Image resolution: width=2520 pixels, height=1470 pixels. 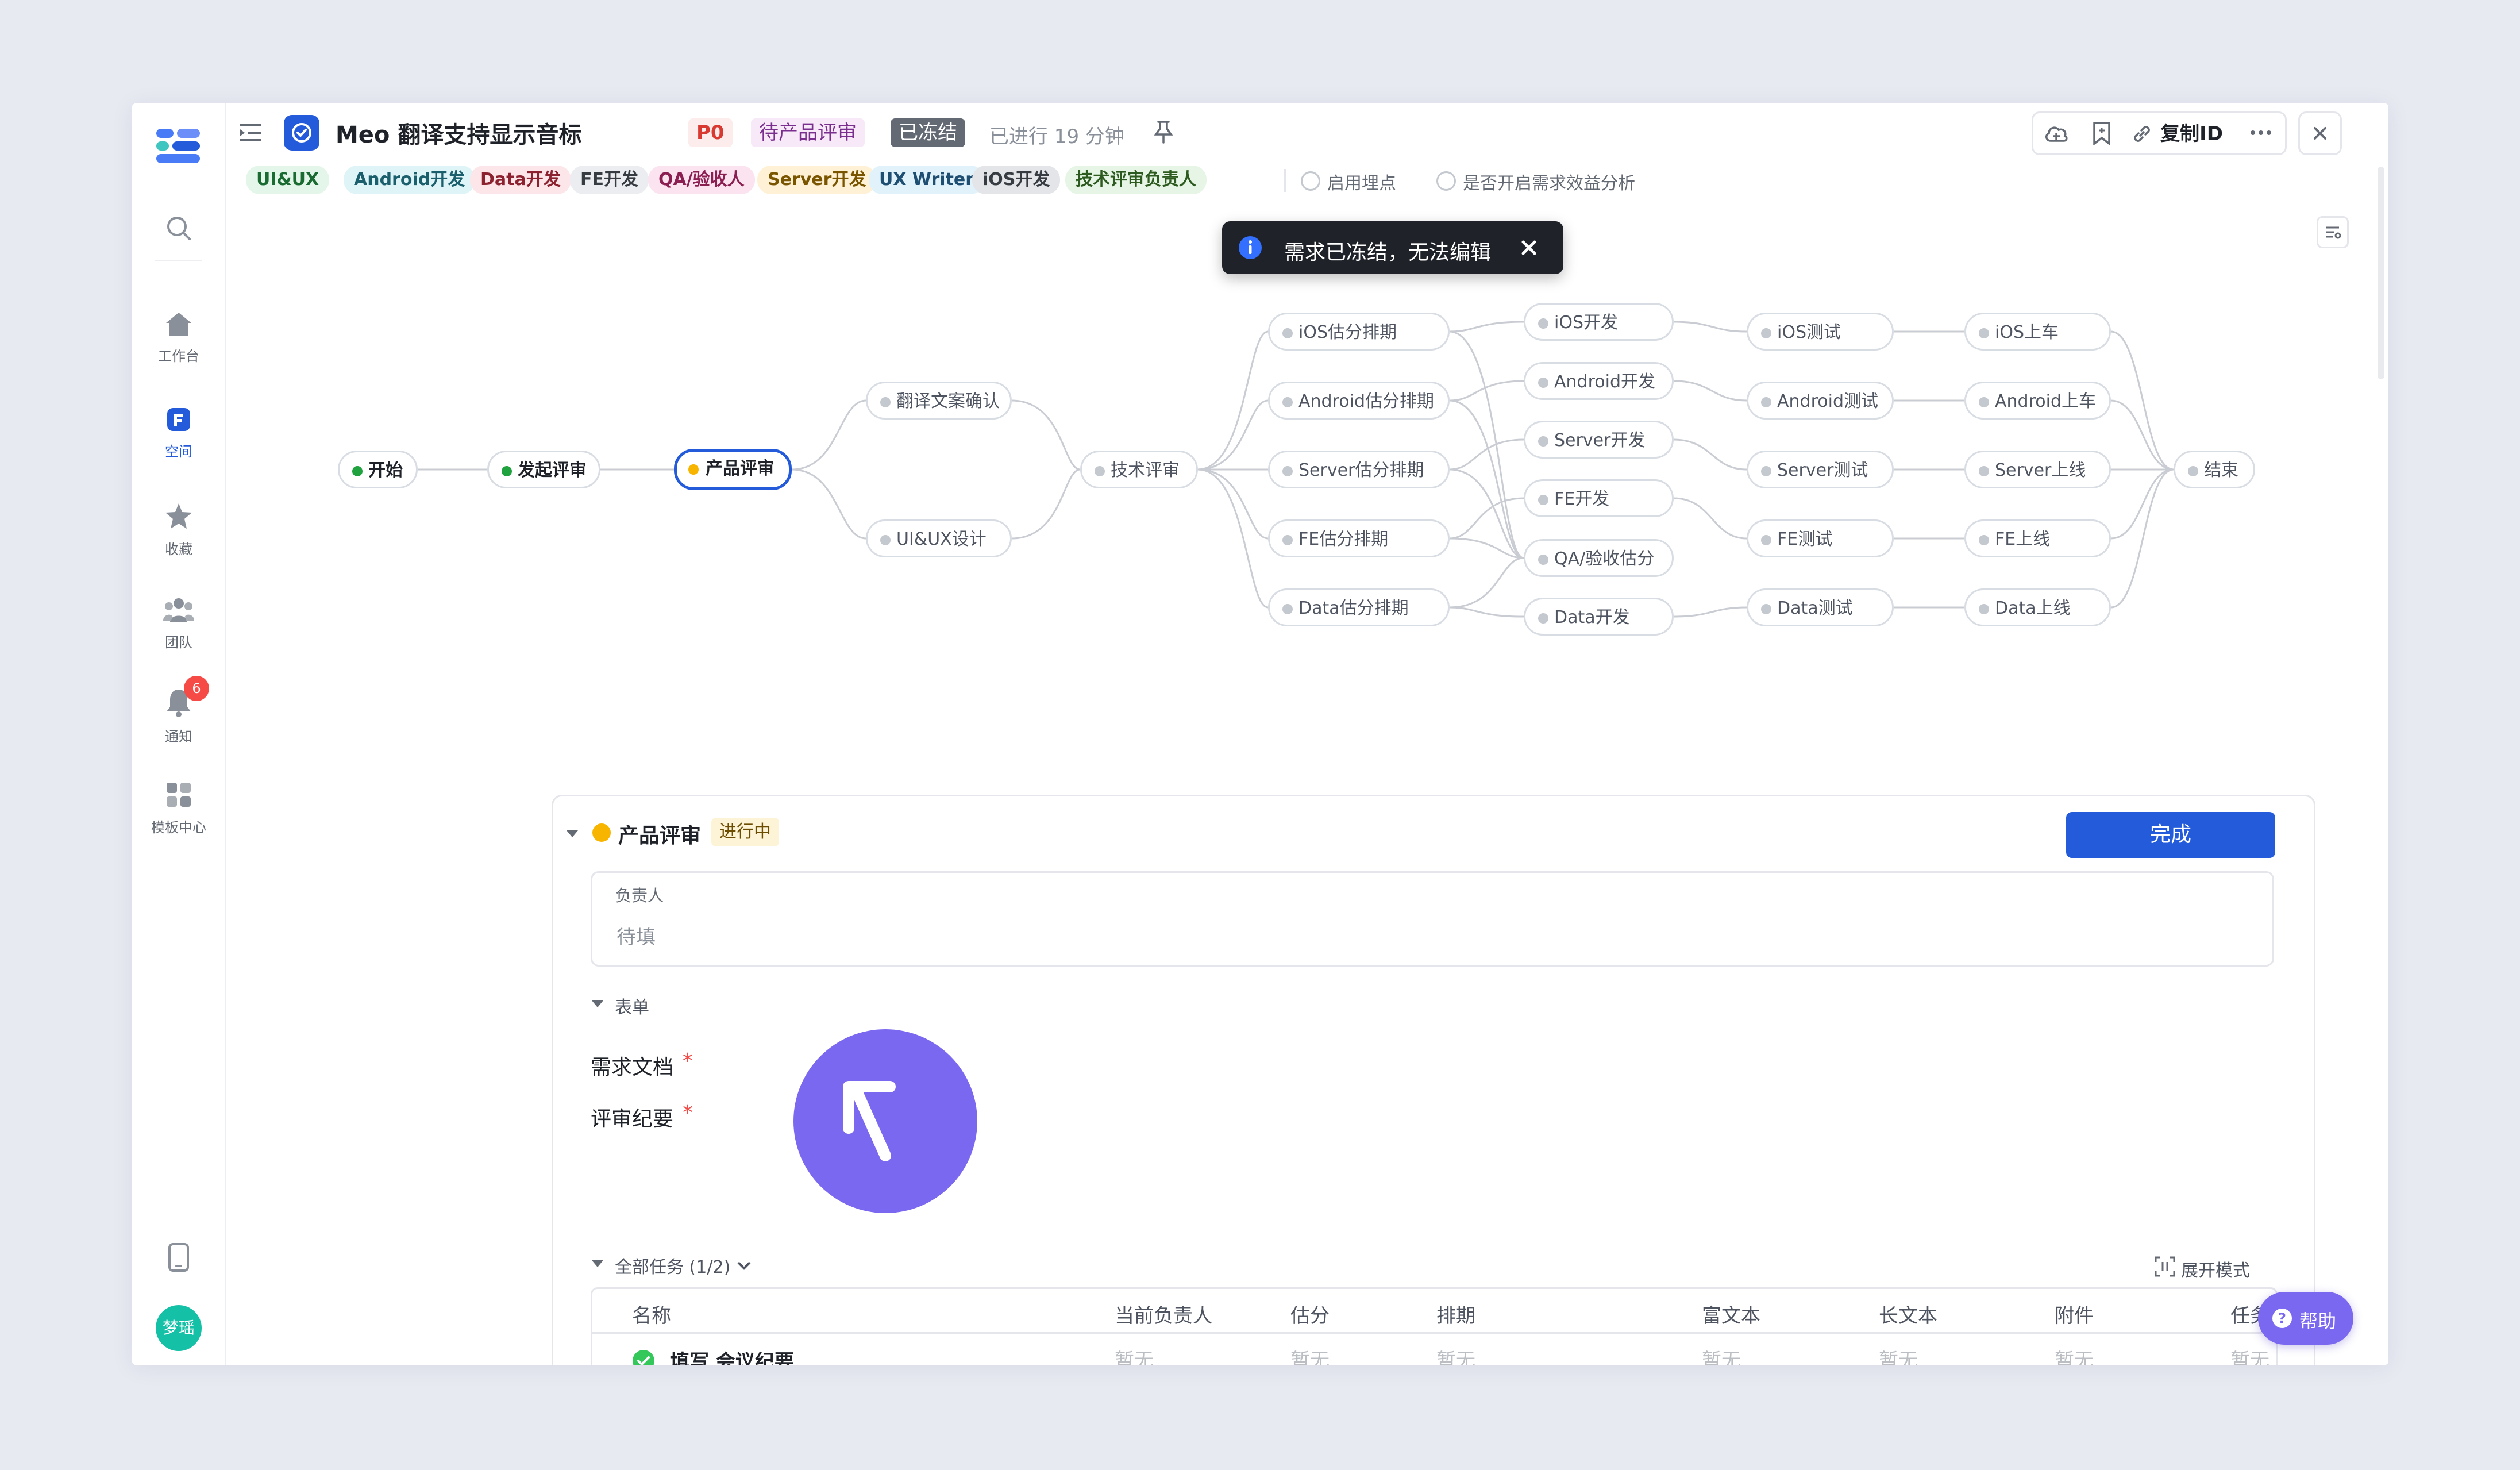 What do you see at coordinates (179, 827) in the screenshot?
I see `rail-label: 模板中心` at bounding box center [179, 827].